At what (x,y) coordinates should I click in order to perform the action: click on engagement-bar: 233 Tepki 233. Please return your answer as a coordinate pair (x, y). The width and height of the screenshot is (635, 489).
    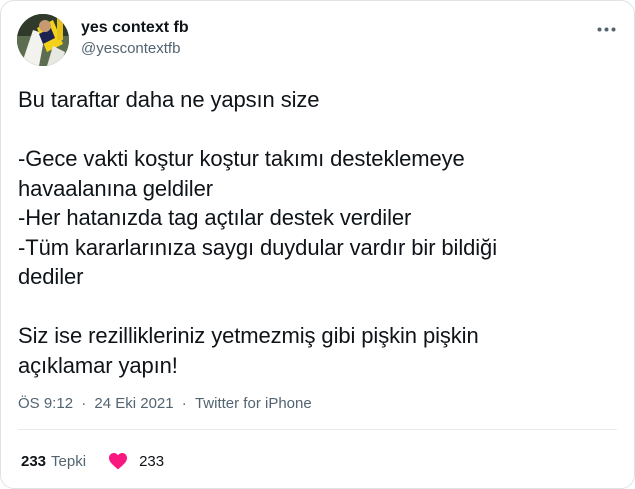
    Looking at the image, I should click on (92, 461).